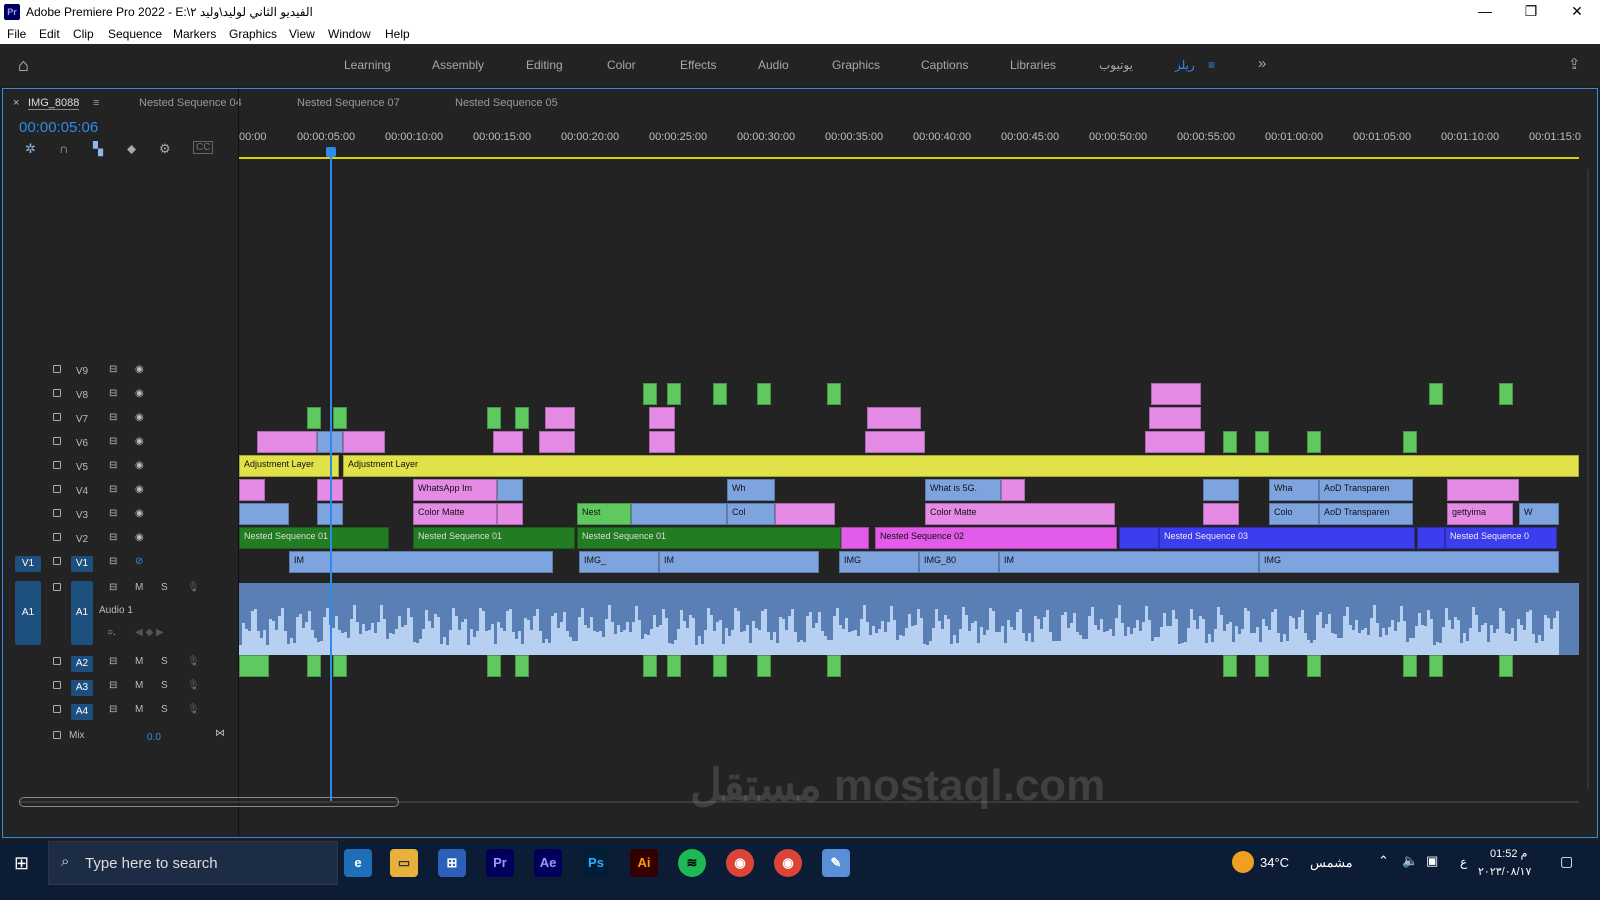  What do you see at coordinates (856, 65) in the screenshot?
I see `workspace-graphics: Graphics` at bounding box center [856, 65].